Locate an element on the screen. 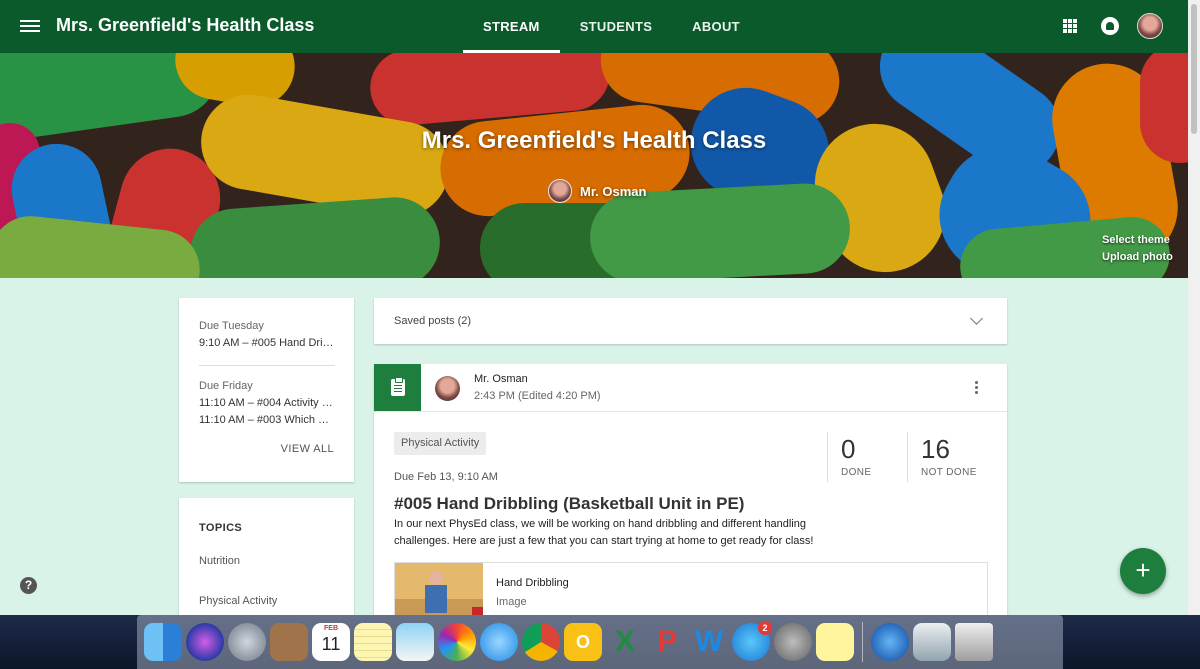  not-done-label: NOT DONE is located at coordinates (949, 472).